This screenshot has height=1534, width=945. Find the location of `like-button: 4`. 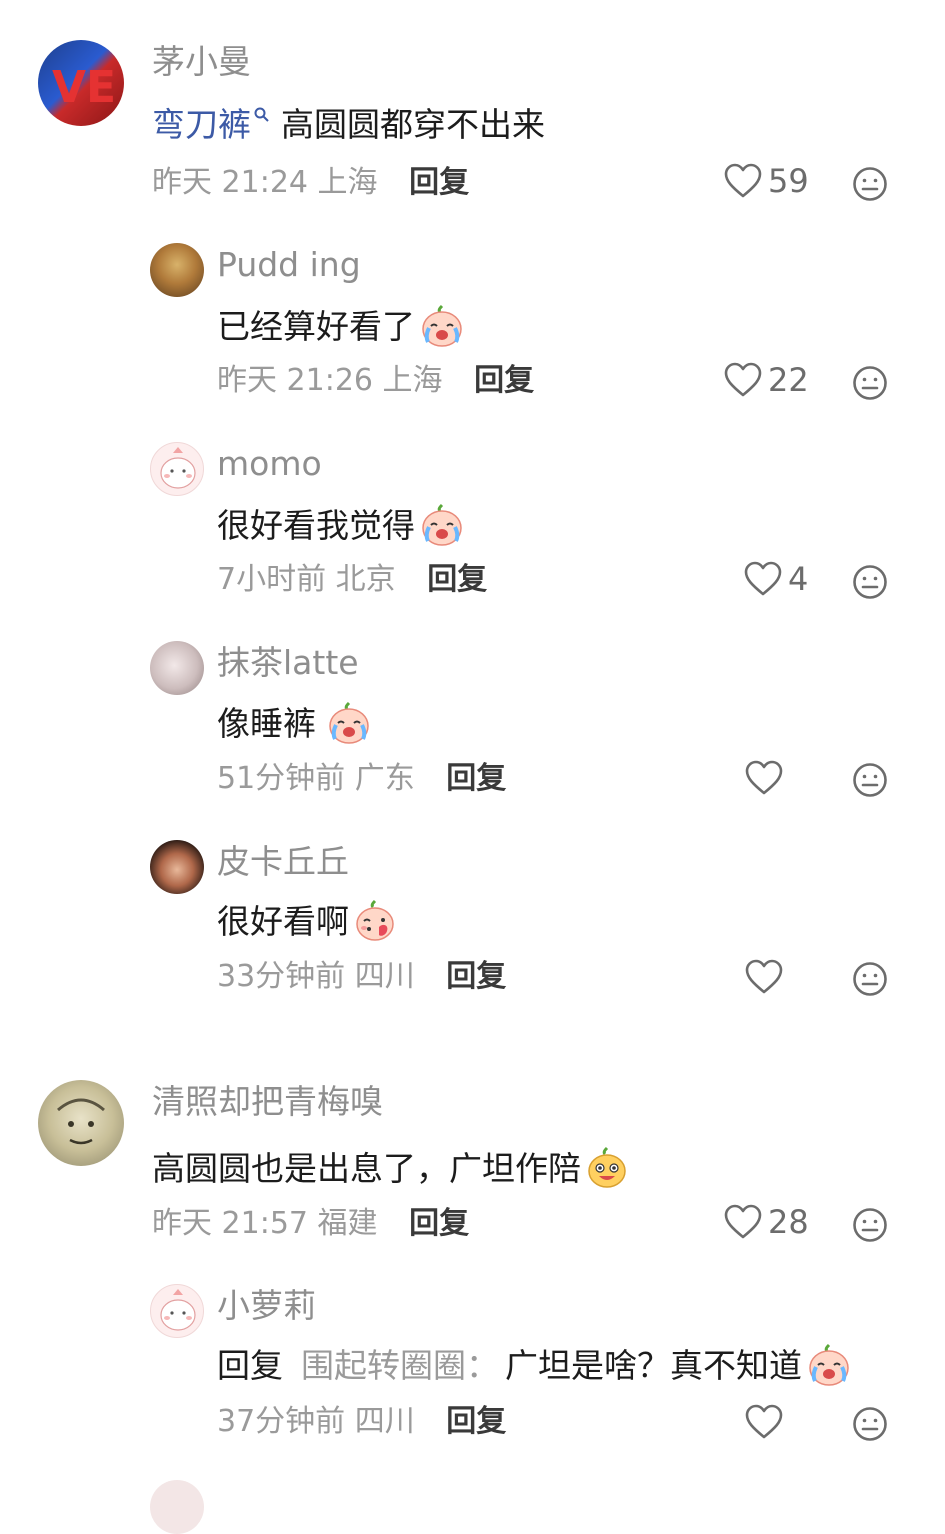

like-button: 4 is located at coordinates (776, 579).